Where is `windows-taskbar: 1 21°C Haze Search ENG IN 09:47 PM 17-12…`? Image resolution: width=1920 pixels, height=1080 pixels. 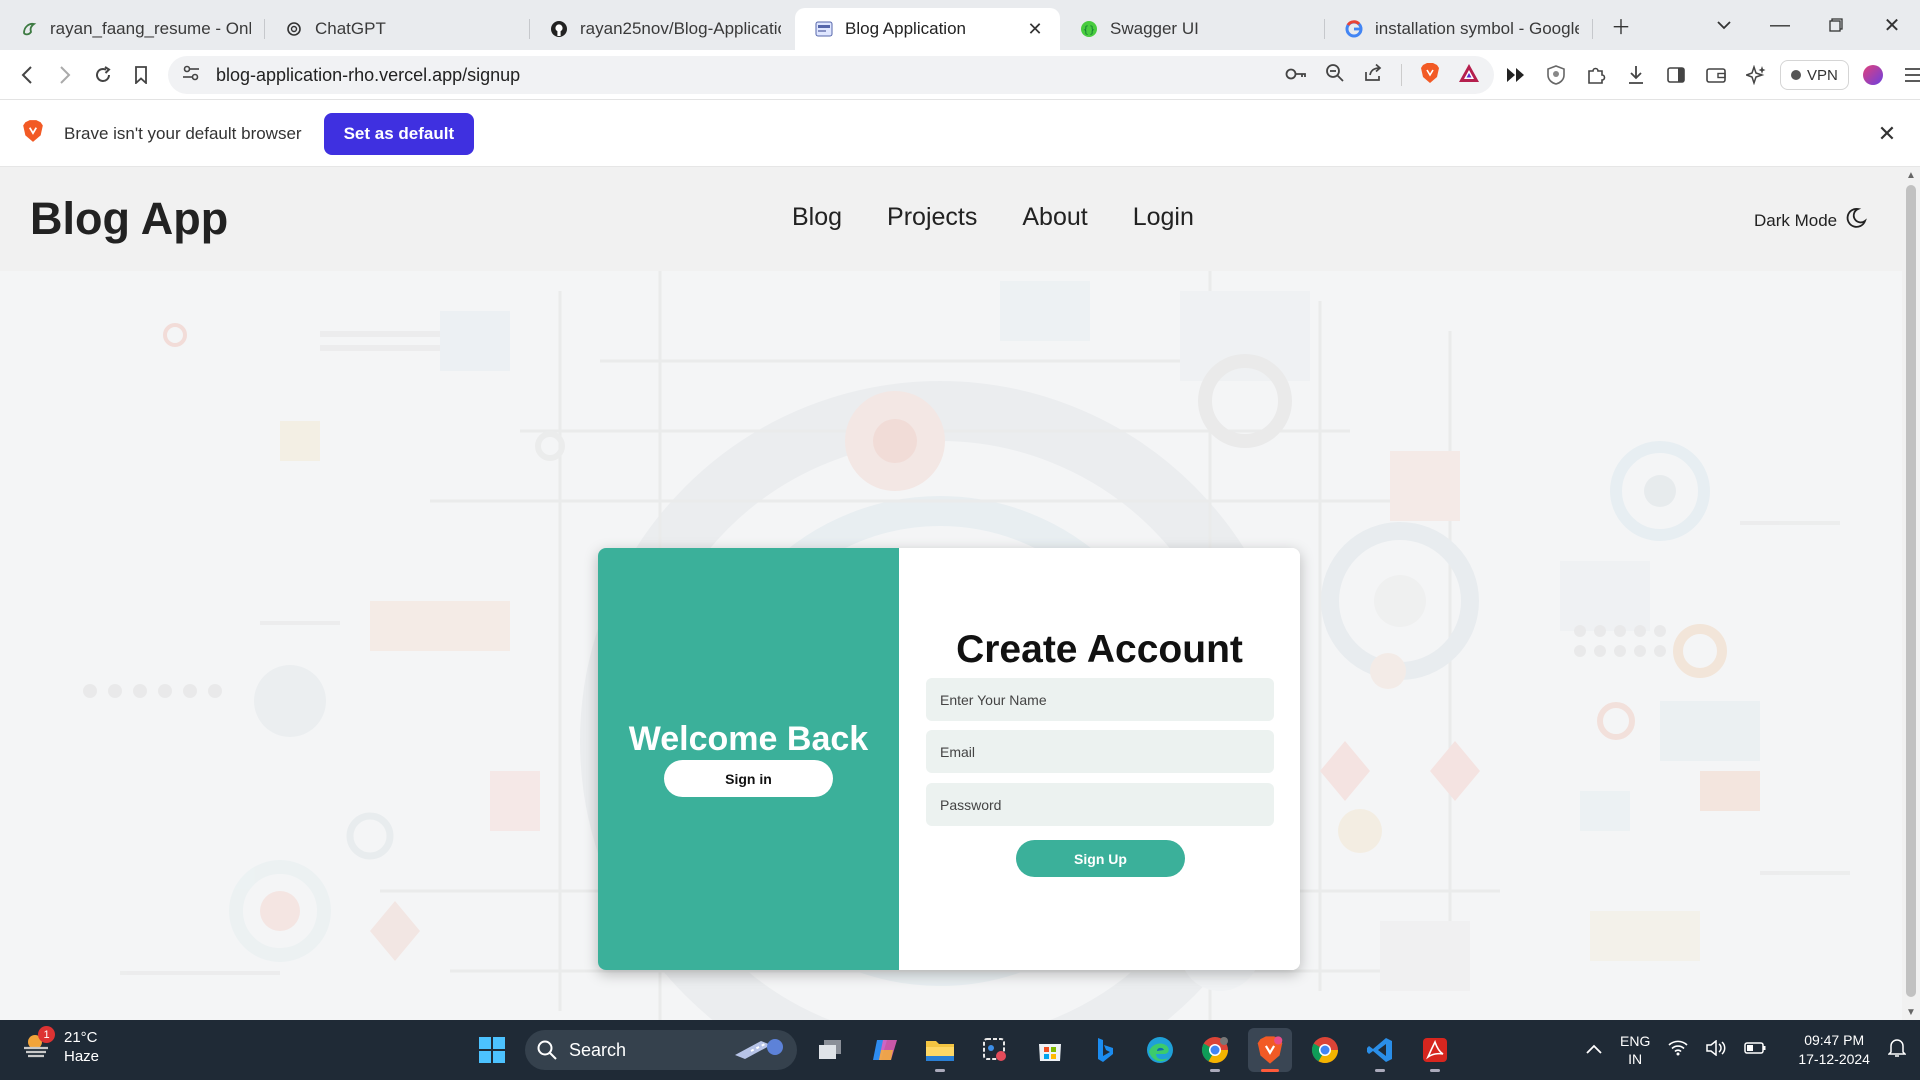
windows-taskbar: 1 21°C Haze Search ENG IN 09:47 PM 17-12… is located at coordinates (960, 1050).